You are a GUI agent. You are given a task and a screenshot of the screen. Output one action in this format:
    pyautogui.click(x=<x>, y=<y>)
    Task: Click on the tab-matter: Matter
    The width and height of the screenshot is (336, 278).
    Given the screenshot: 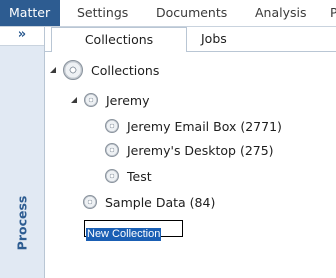 What is the action you would take?
    pyautogui.click(x=30, y=13)
    